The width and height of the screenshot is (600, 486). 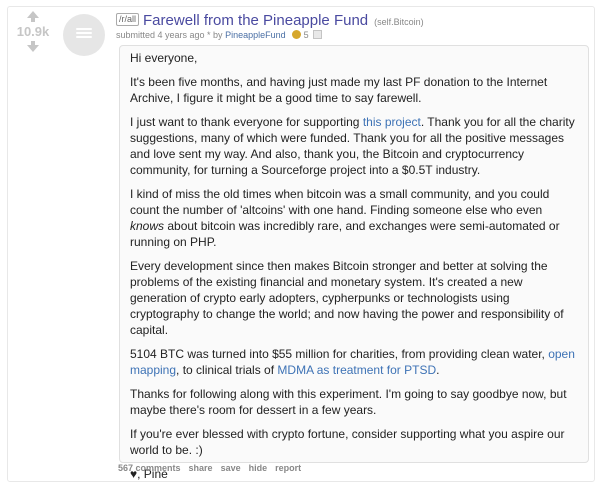 What do you see at coordinates (149, 468) in the screenshot?
I see `comments-link: 567 comments` at bounding box center [149, 468].